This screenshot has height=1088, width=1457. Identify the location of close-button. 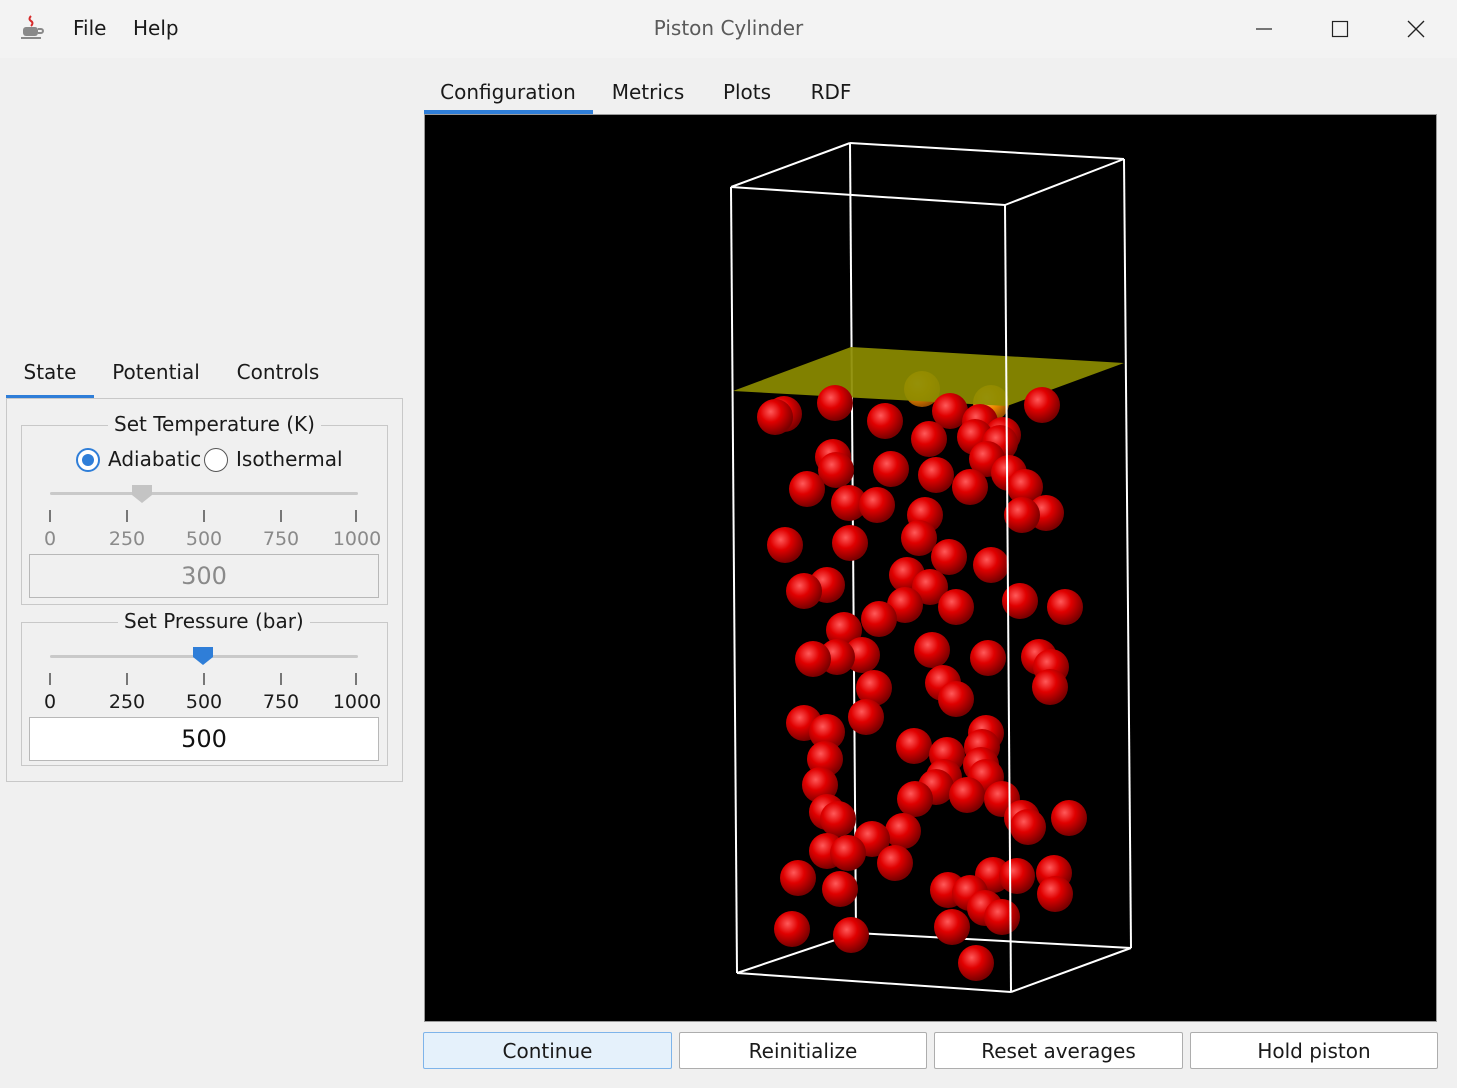
(1416, 29).